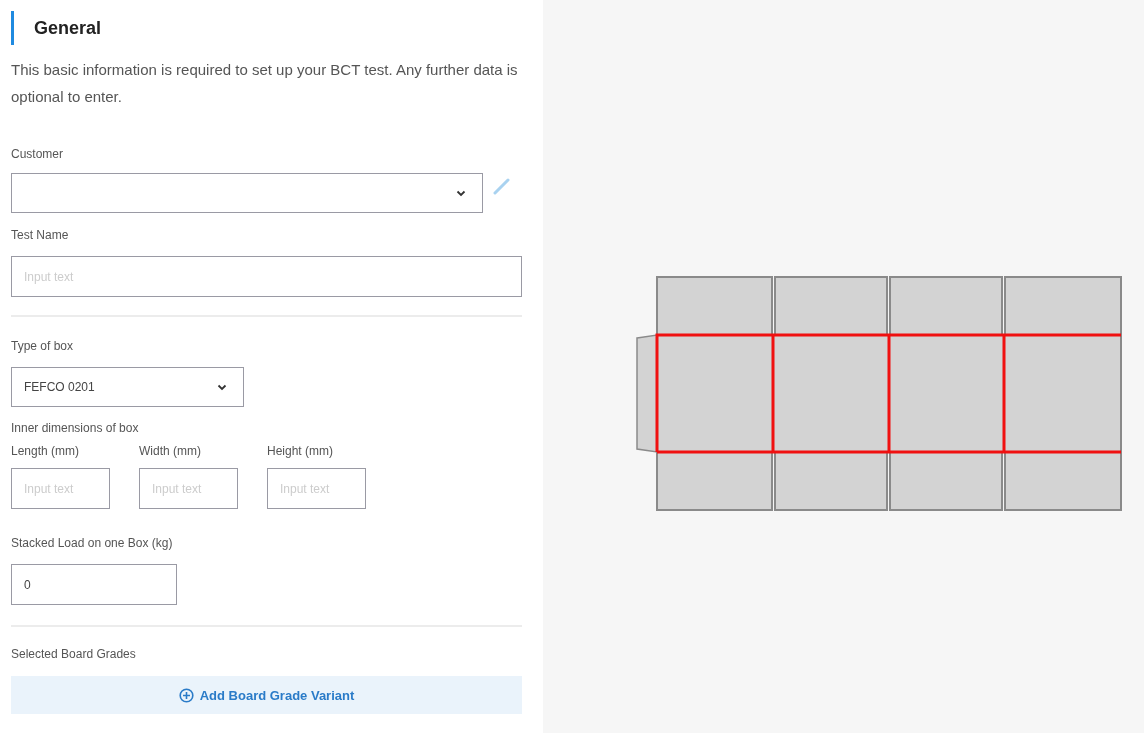 This screenshot has height=733, width=1144. Describe the element at coordinates (502, 186) in the screenshot. I see `pencil-icon` at that location.